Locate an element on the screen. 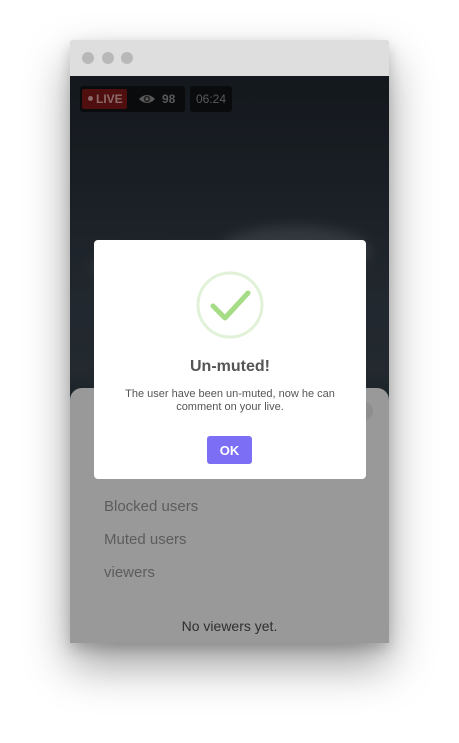  window-titlebar is located at coordinates (229, 58).